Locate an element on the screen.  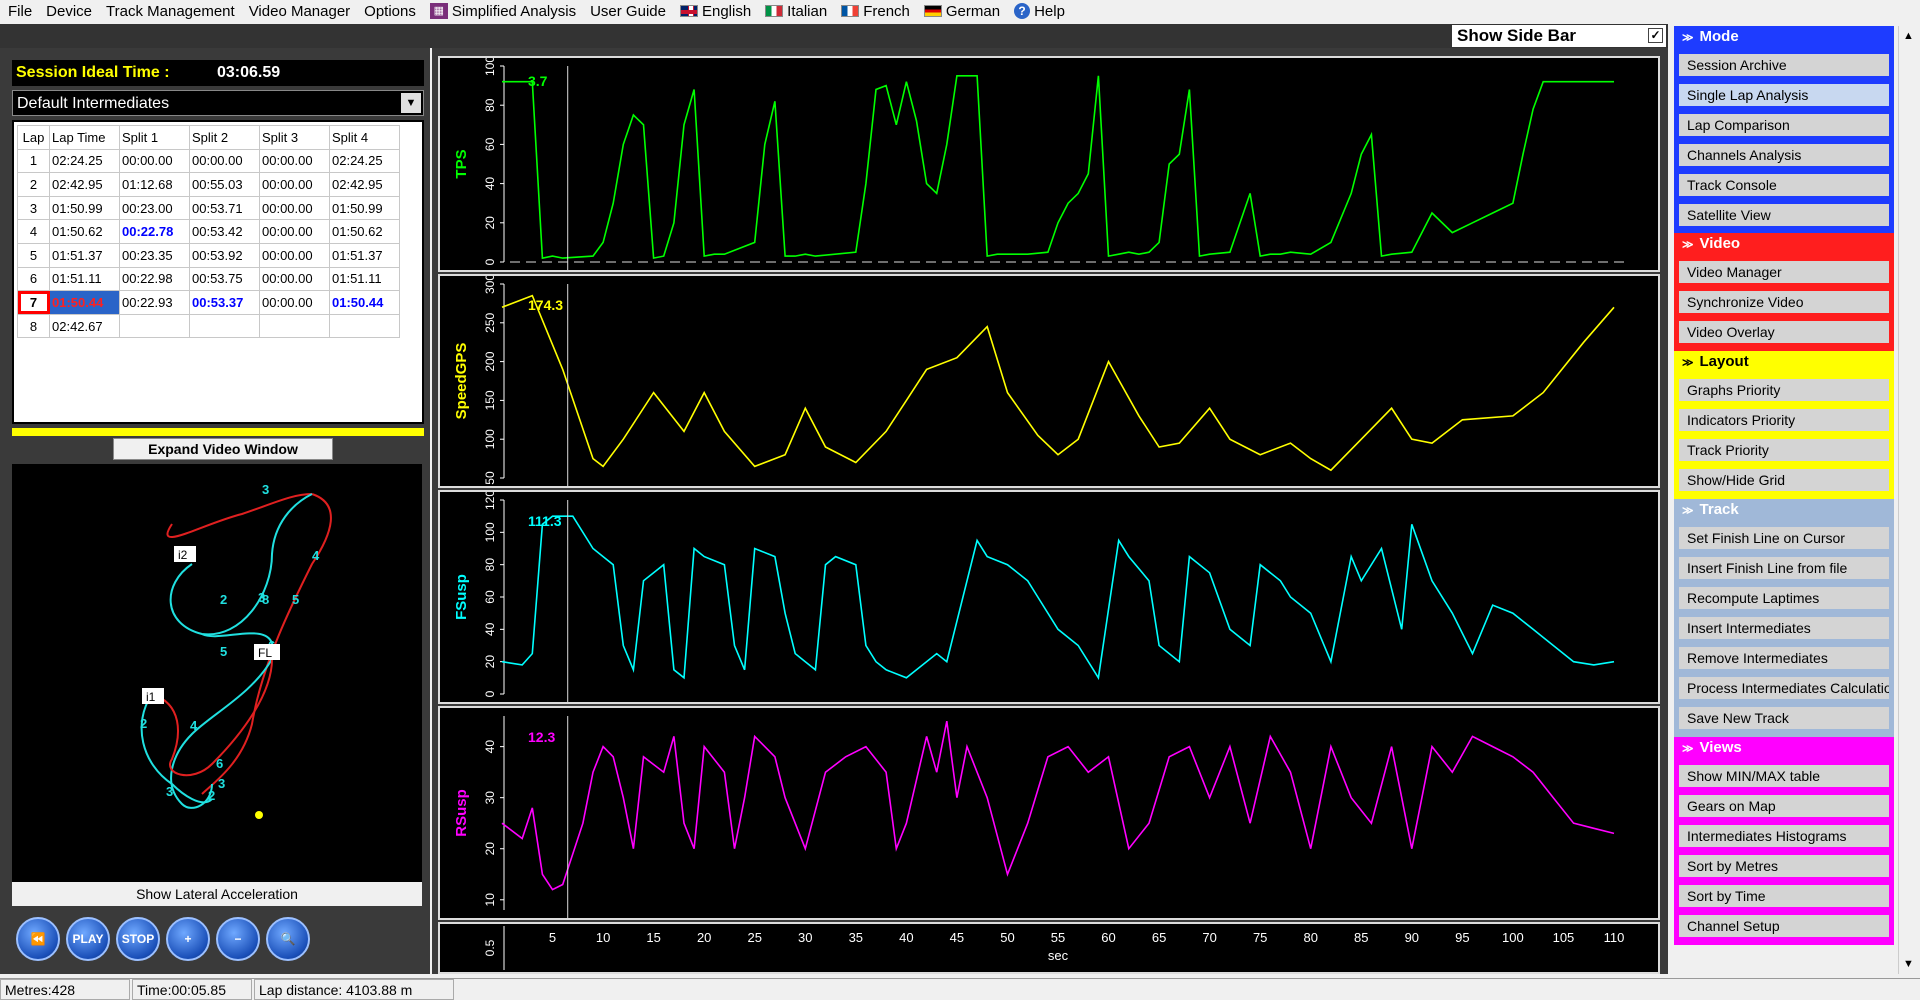
cell: 00:22.98 is located at coordinates (154, 279).